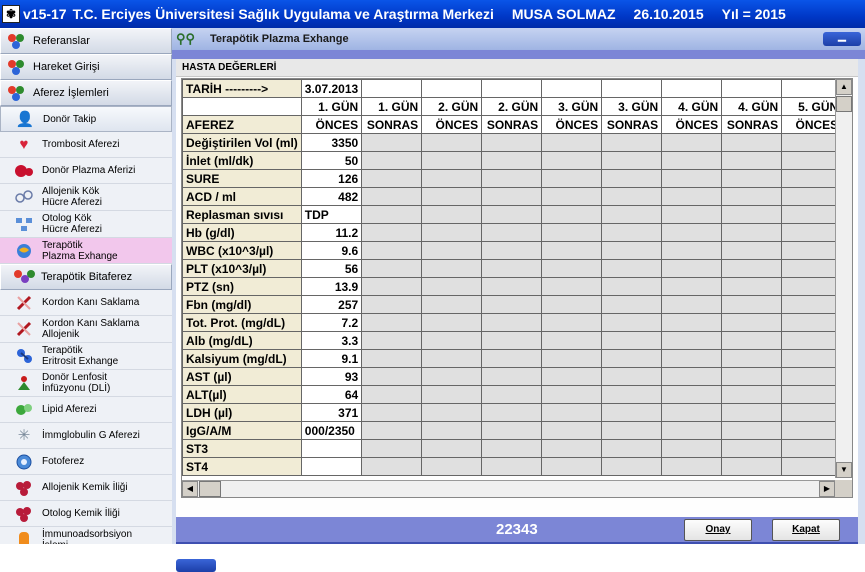 The image size is (865, 572). What do you see at coordinates (86, 171) in the screenshot?
I see `sidebar-item-donor-plazma-aferizi: Donör Plazma Aferizi` at bounding box center [86, 171].